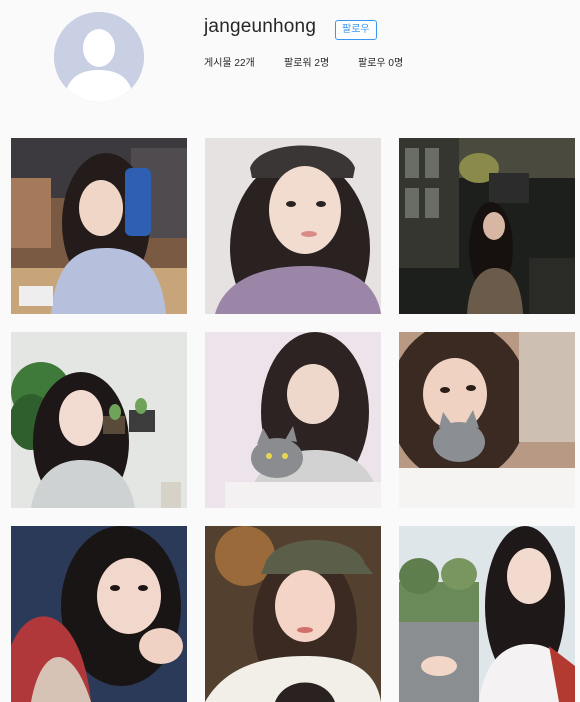  I want to click on photo-street-image, so click(487, 614).